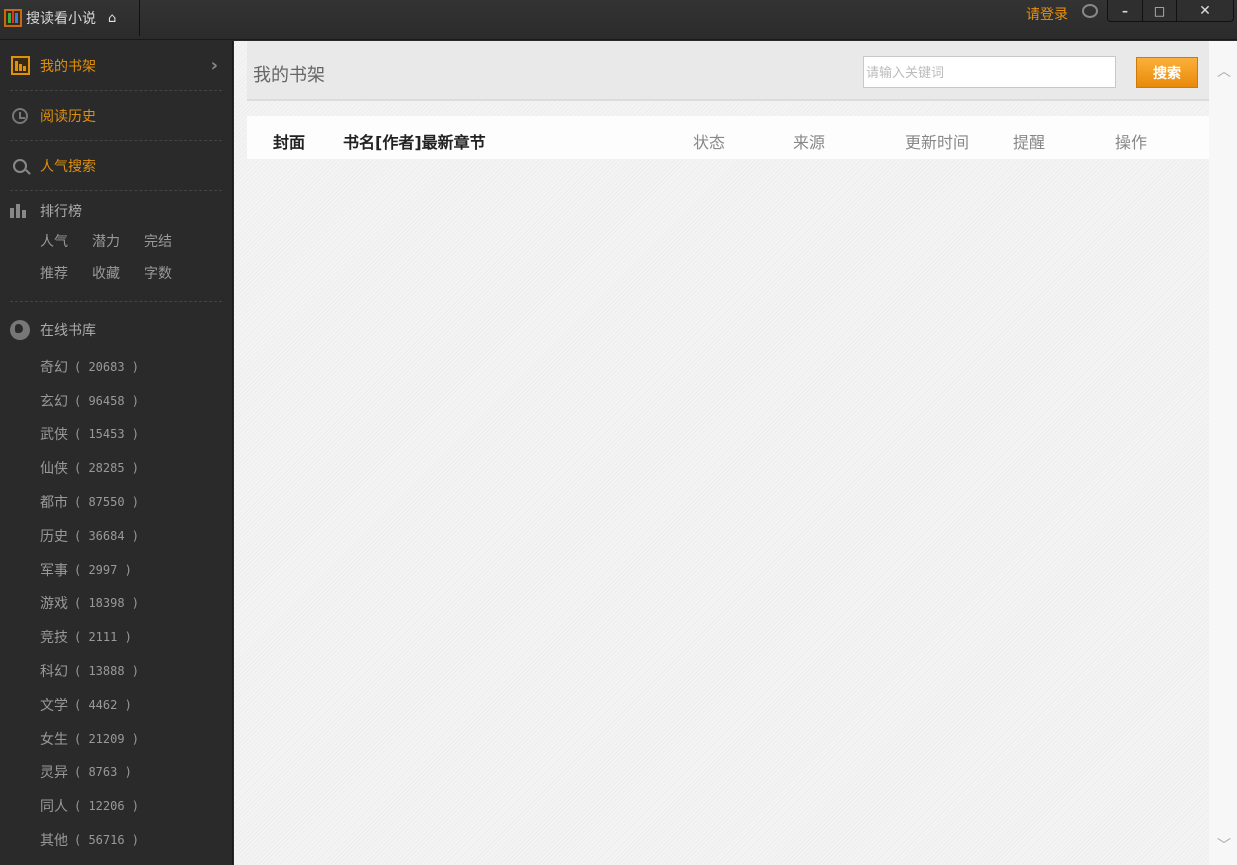 The height and width of the screenshot is (865, 1237). I want to click on category-name: 竞技, so click(54, 638).